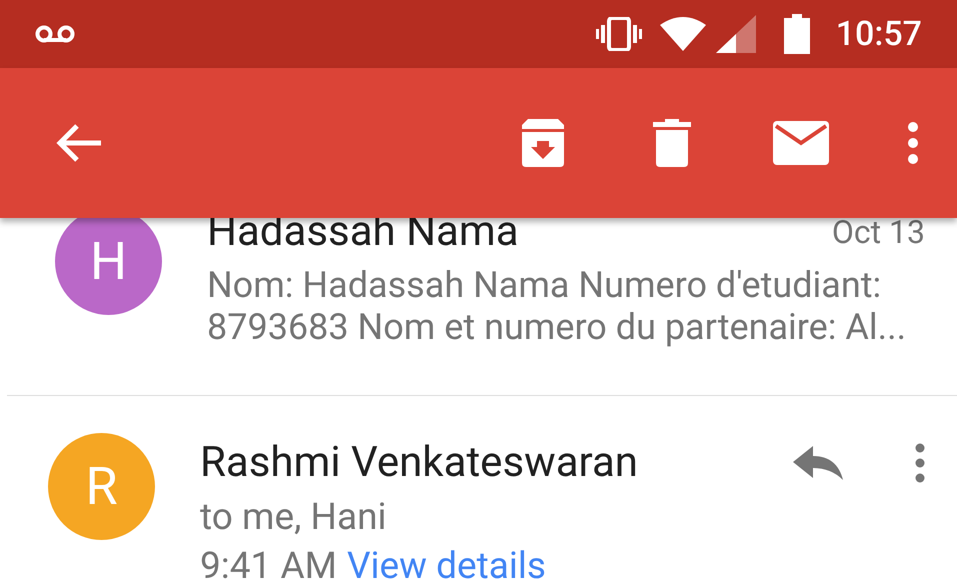 This screenshot has width=957, height=586. What do you see at coordinates (878, 232) in the screenshot?
I see `message-date: Oct 13` at bounding box center [878, 232].